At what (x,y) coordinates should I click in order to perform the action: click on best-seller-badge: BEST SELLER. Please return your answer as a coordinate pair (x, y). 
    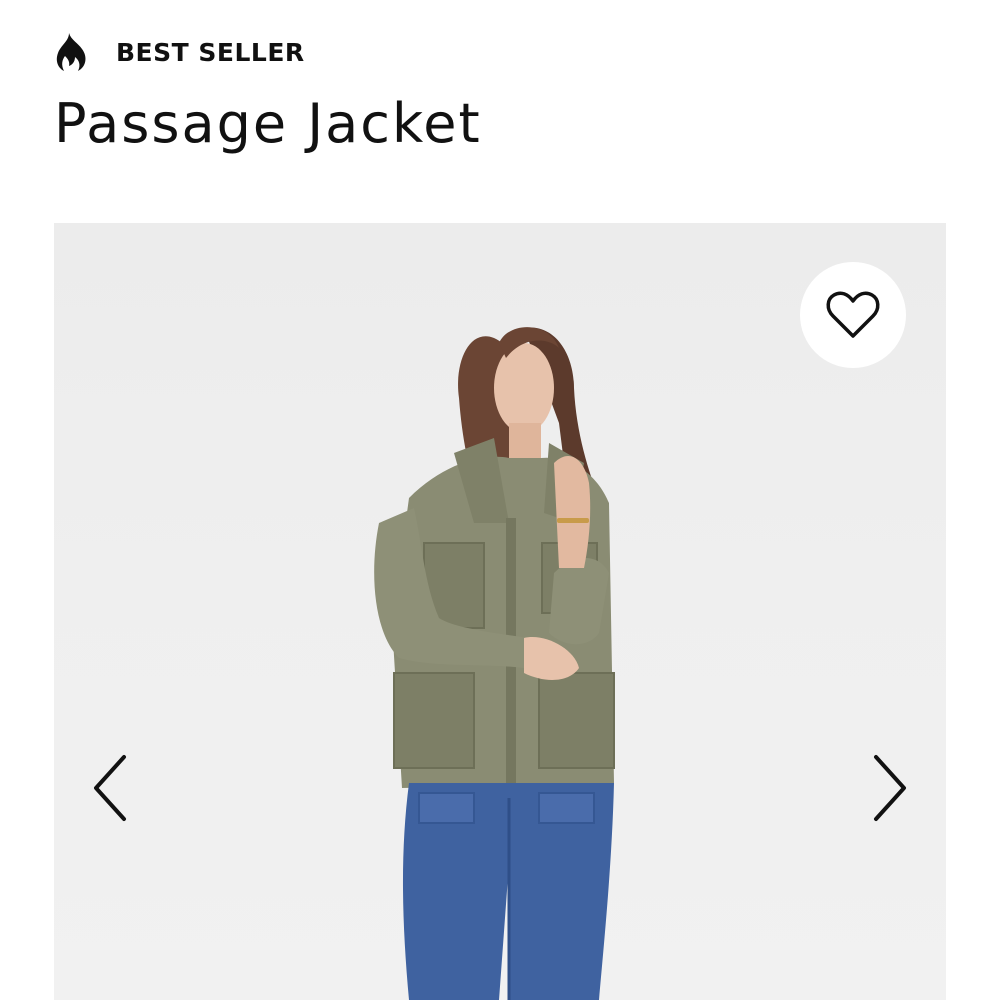
    Looking at the image, I should click on (180, 52).